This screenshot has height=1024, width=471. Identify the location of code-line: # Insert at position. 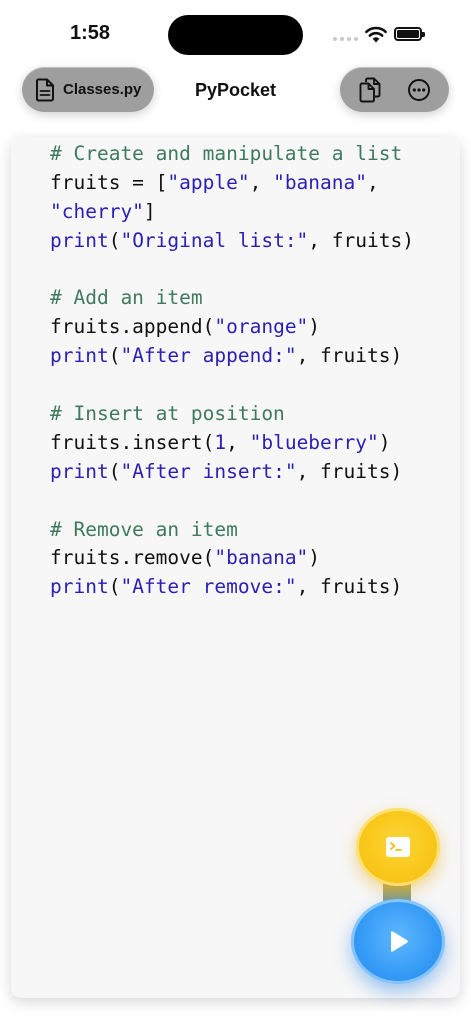
(250, 414).